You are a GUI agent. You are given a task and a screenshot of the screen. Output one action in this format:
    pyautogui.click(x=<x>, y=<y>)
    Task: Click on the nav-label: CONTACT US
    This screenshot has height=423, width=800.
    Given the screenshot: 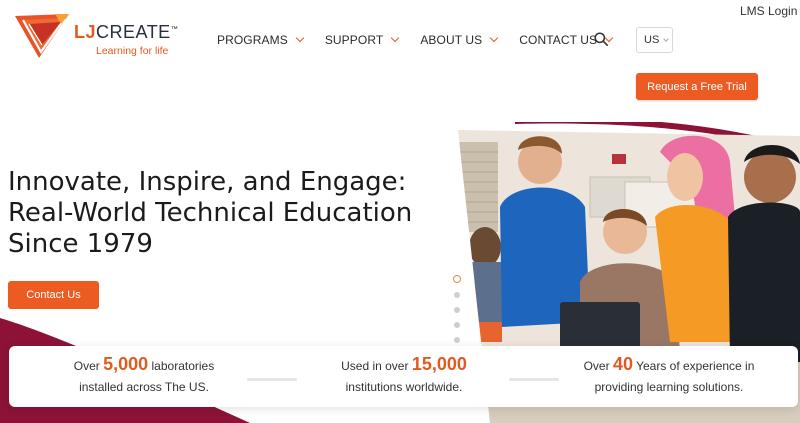 What is the action you would take?
    pyautogui.click(x=558, y=40)
    